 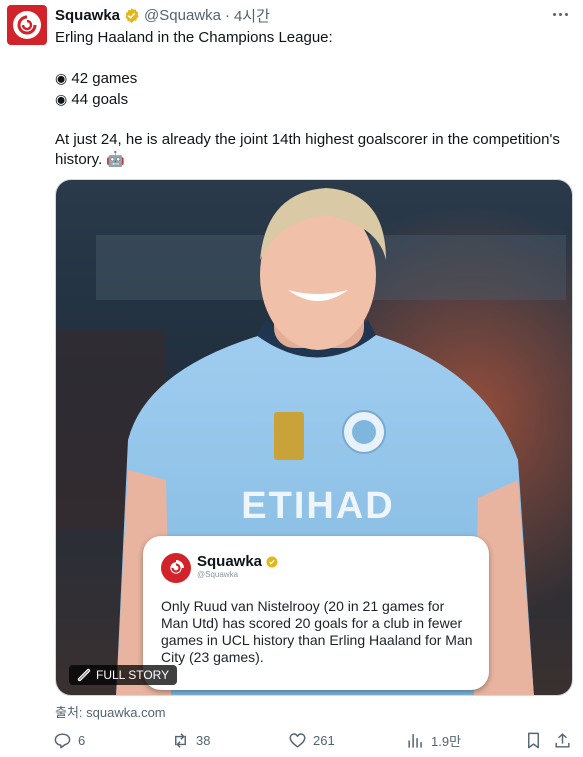 I want to click on tweet-header: Squawka @Squawka · 4시간, so click(x=162, y=15).